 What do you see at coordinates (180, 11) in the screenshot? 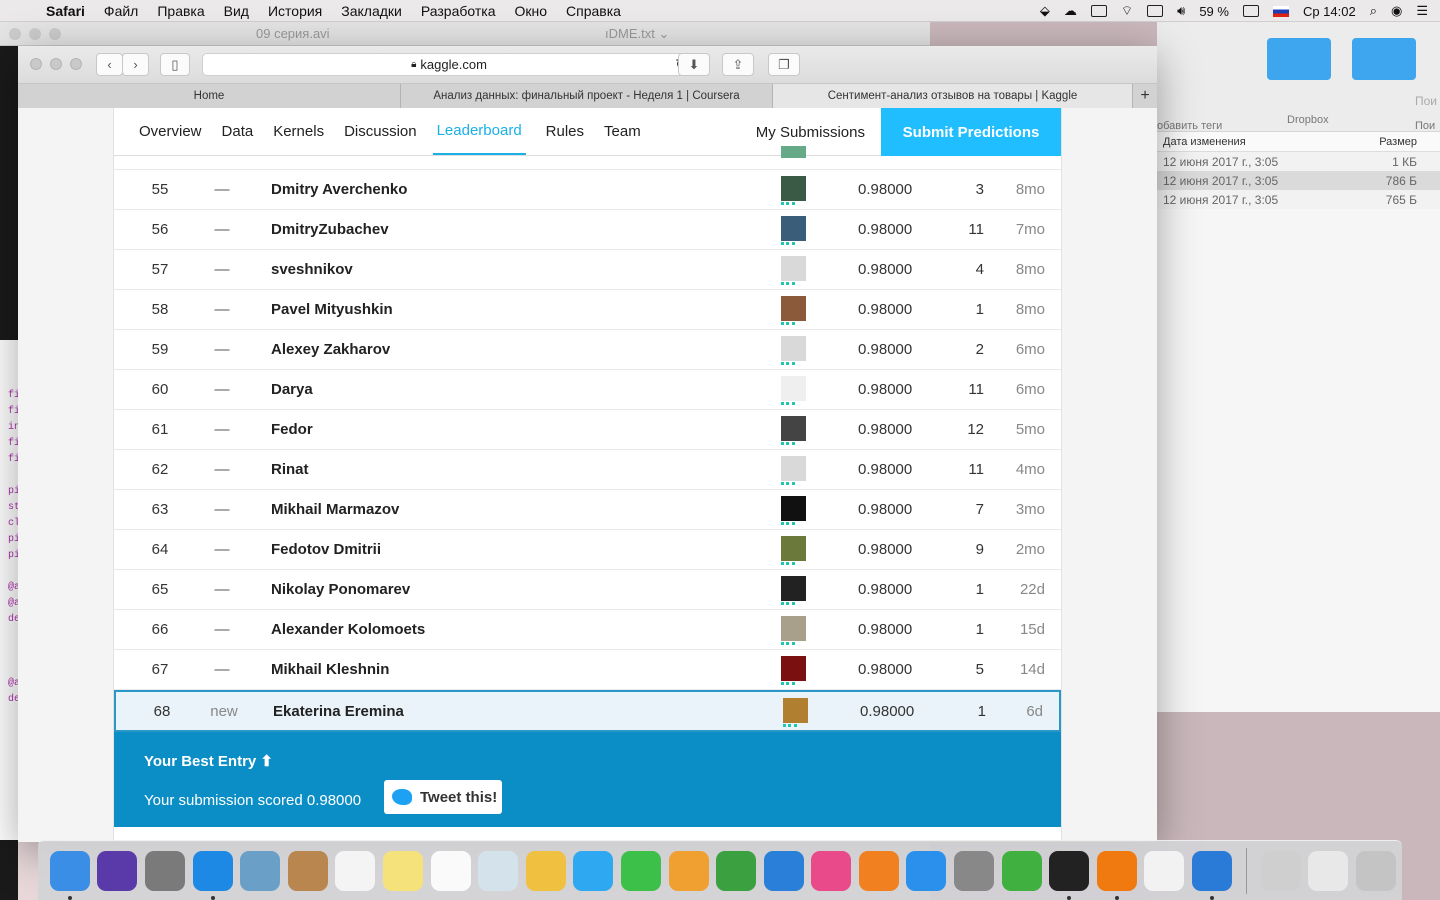
I see `menu-edit: Правка` at bounding box center [180, 11].